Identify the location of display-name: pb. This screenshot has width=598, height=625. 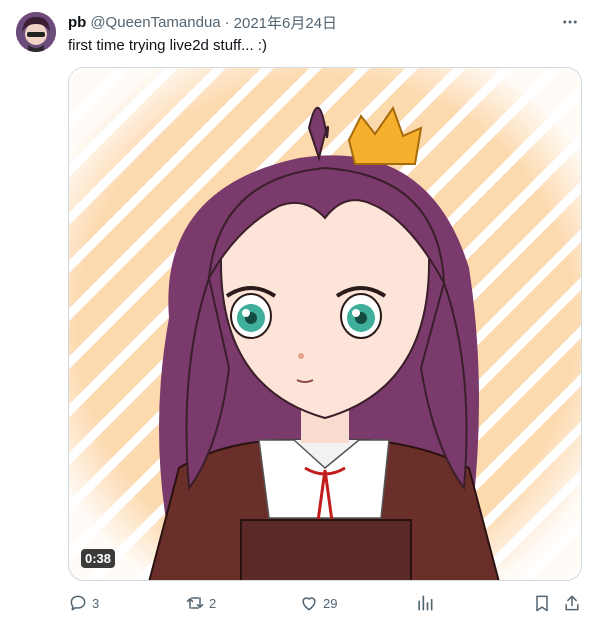
(77, 22).